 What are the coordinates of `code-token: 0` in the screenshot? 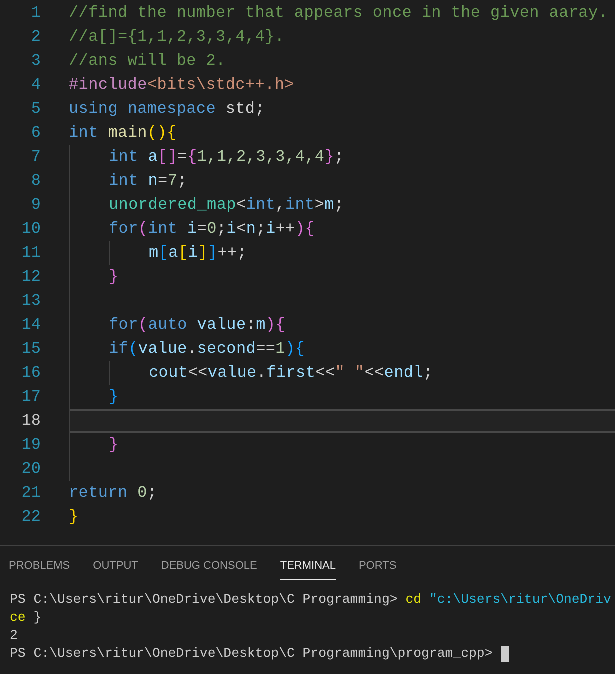 It's located at (212, 229).